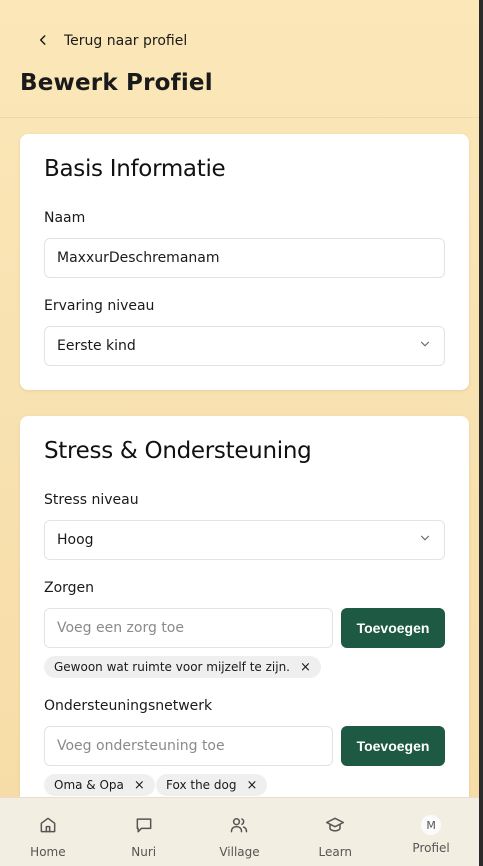  Describe the element at coordinates (69, 588) in the screenshot. I see `concerns-label: Zorgen` at that location.